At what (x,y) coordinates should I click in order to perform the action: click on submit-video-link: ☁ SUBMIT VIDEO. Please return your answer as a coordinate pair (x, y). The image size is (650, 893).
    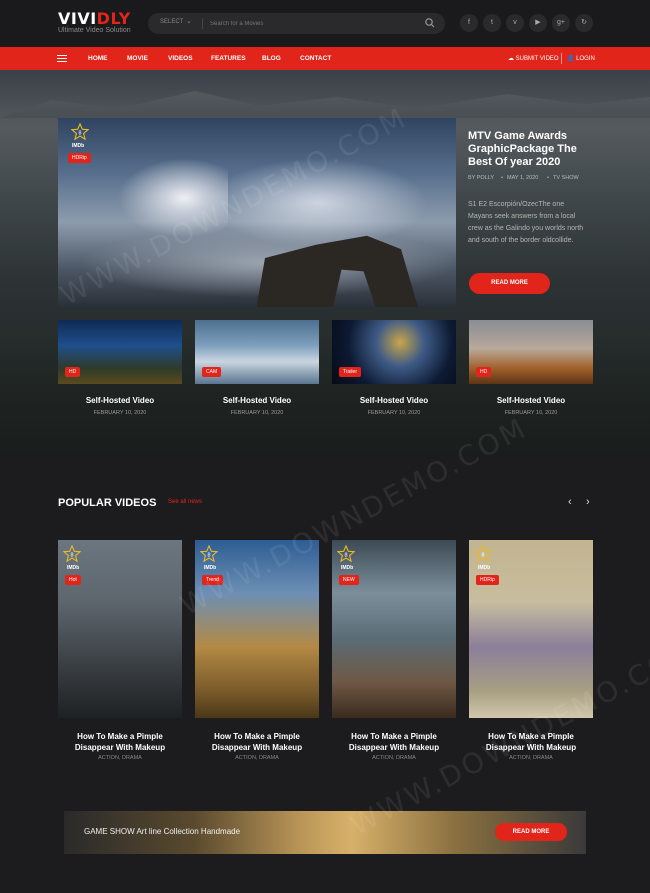
    Looking at the image, I should click on (533, 58).